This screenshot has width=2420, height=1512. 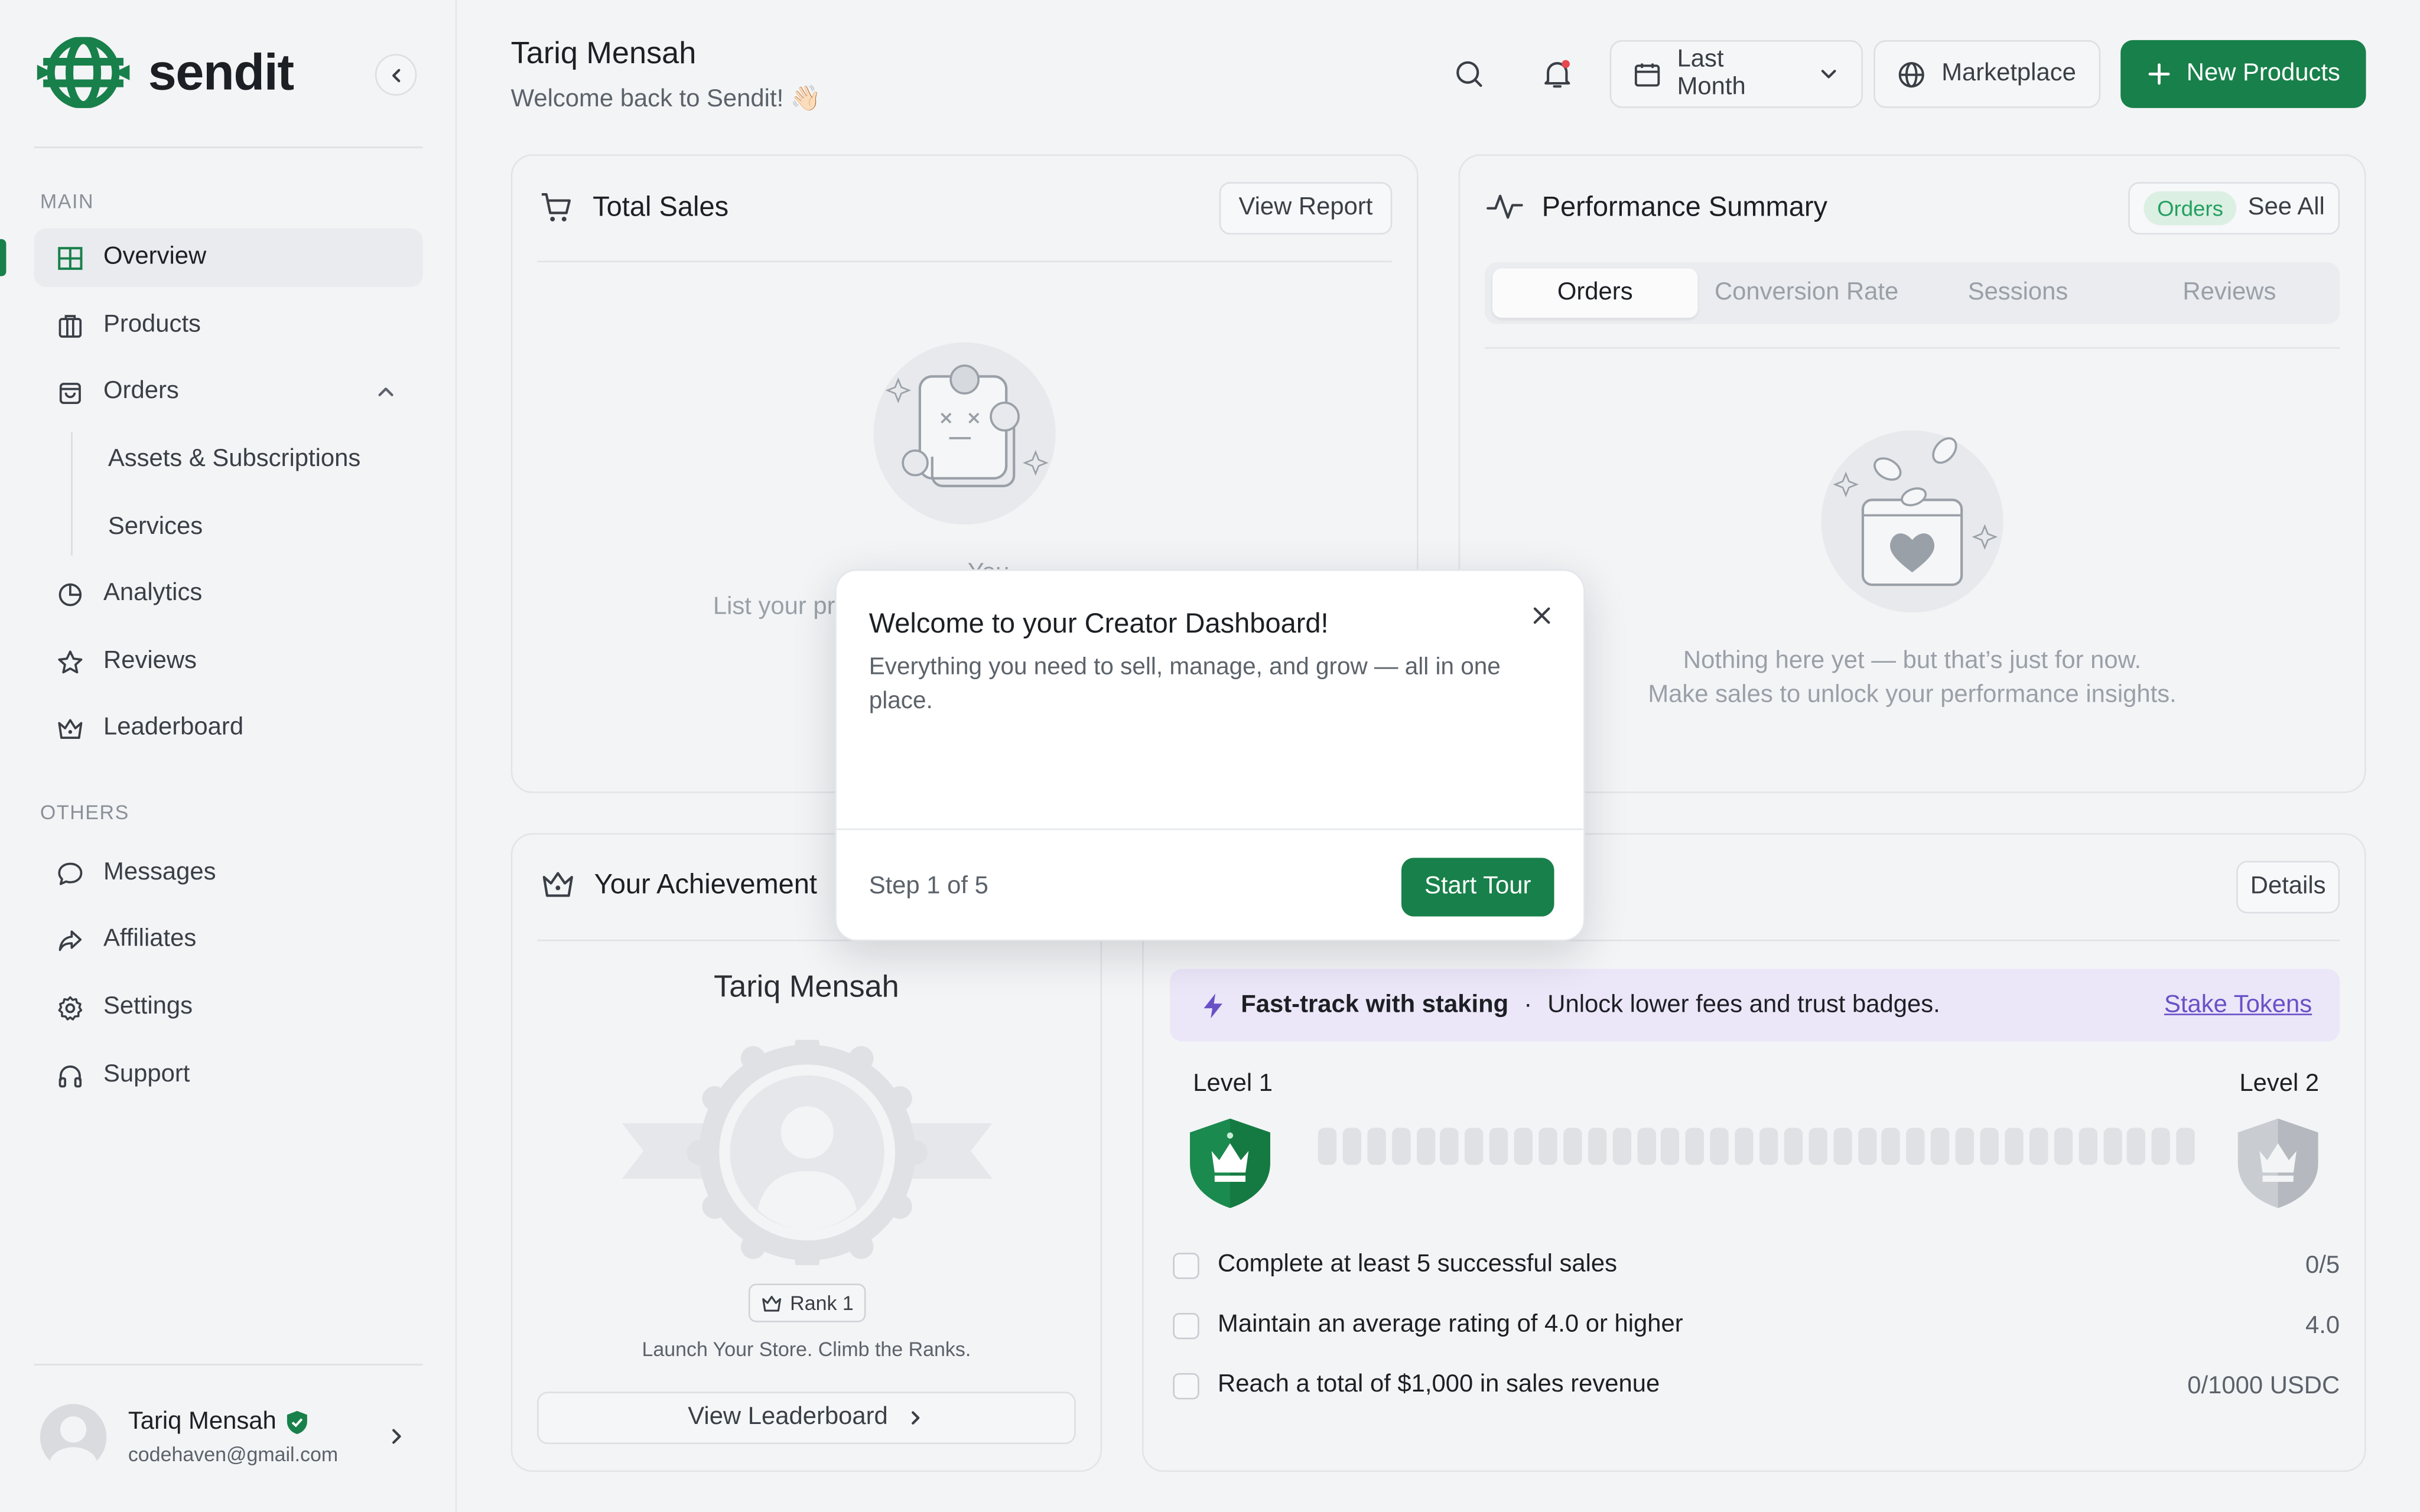 What do you see at coordinates (1911, 74) in the screenshot?
I see `globe-icon` at bounding box center [1911, 74].